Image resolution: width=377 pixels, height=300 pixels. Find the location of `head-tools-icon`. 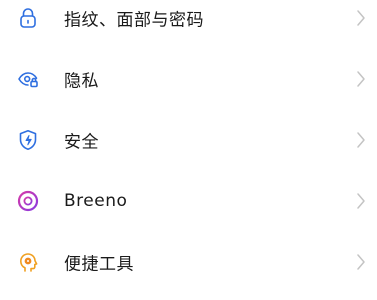

head-tools-icon is located at coordinates (28, 262).